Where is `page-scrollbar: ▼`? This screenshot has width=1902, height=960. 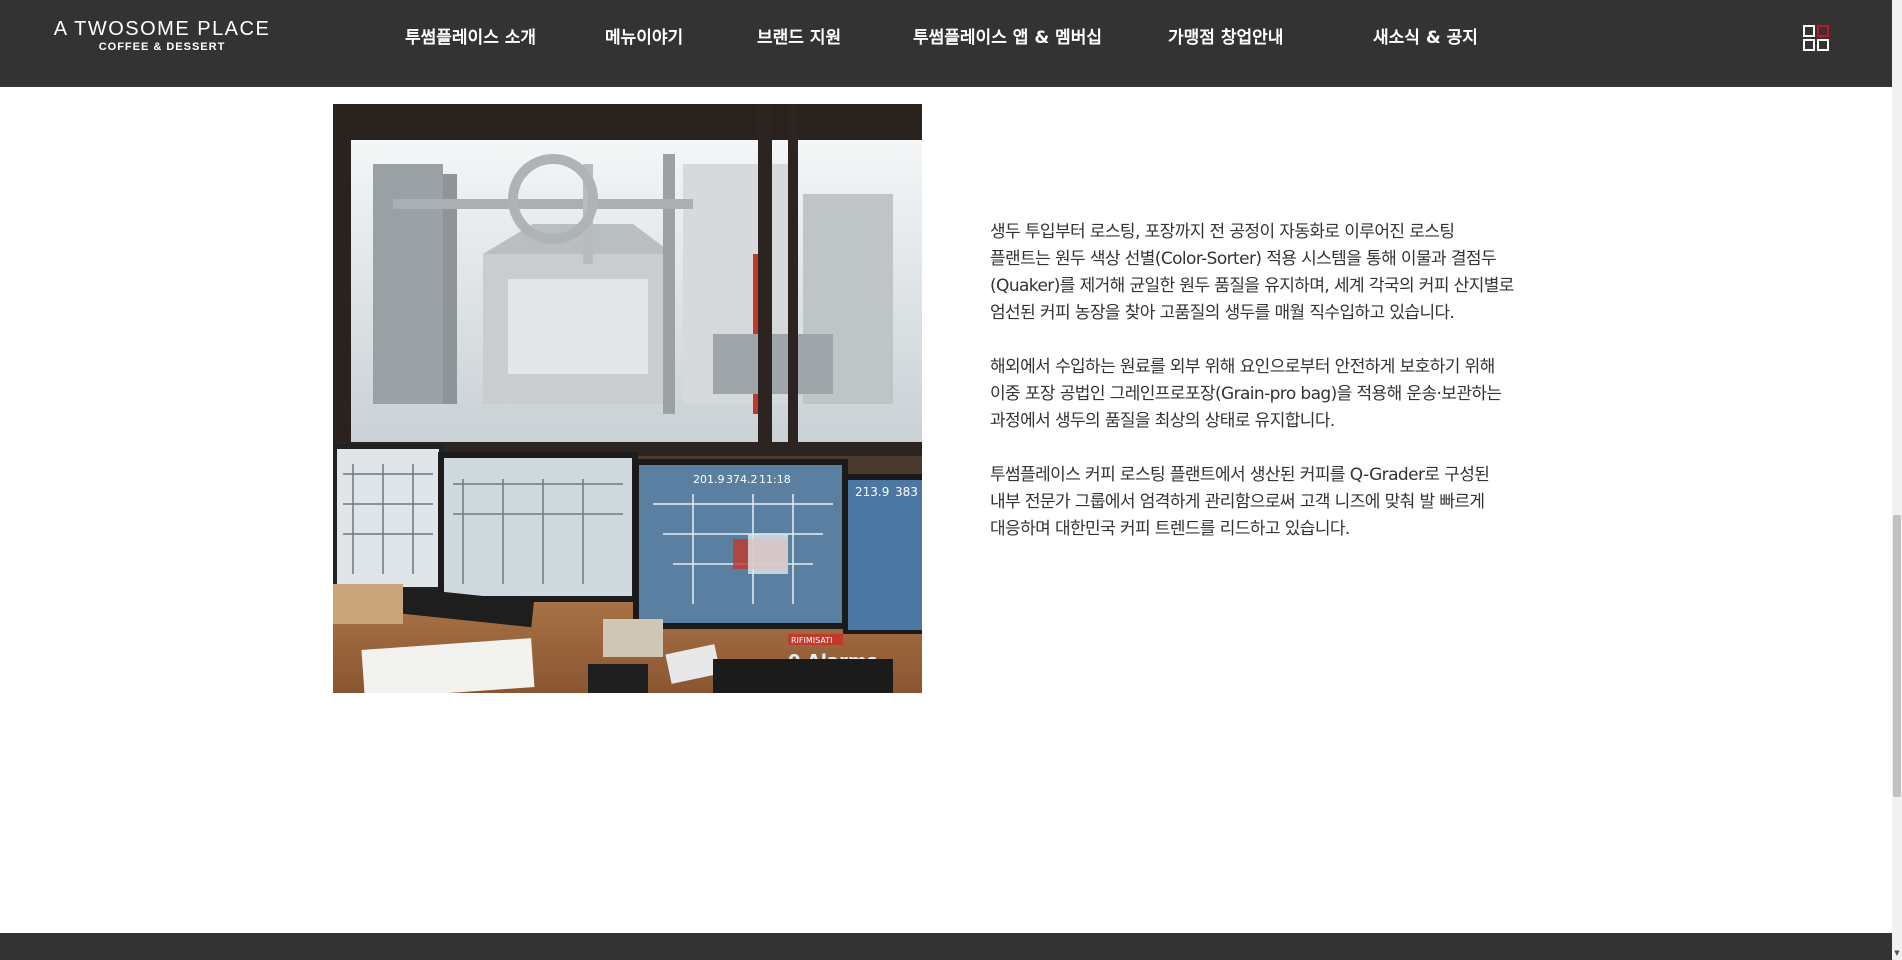 page-scrollbar: ▼ is located at coordinates (1897, 480).